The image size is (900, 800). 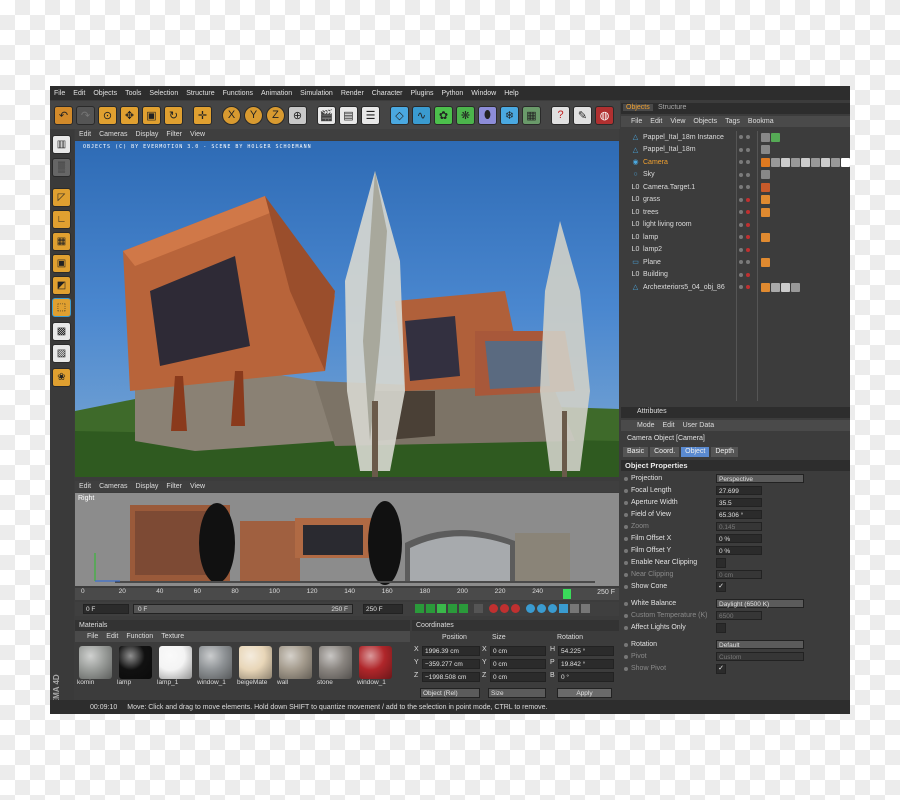 I want to click on param-key-icon, so click(x=563, y=608).